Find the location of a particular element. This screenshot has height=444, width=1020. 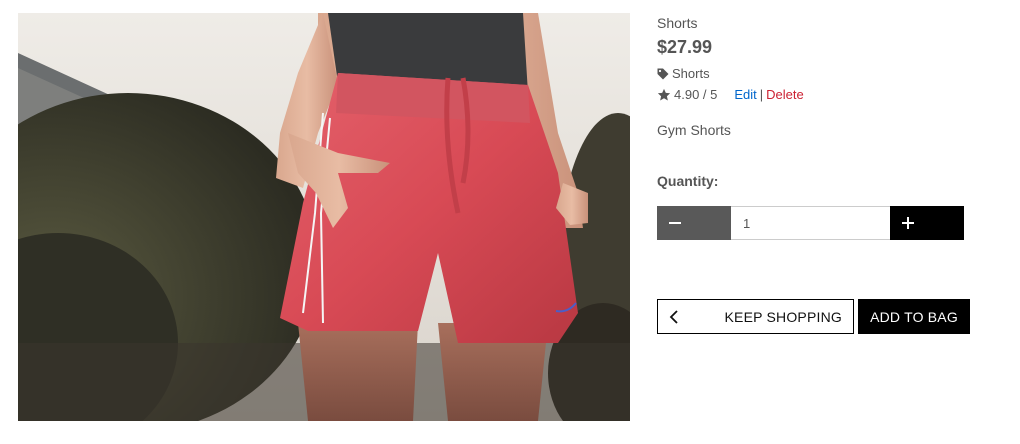

product-description: Gym Shorts is located at coordinates (694, 130).